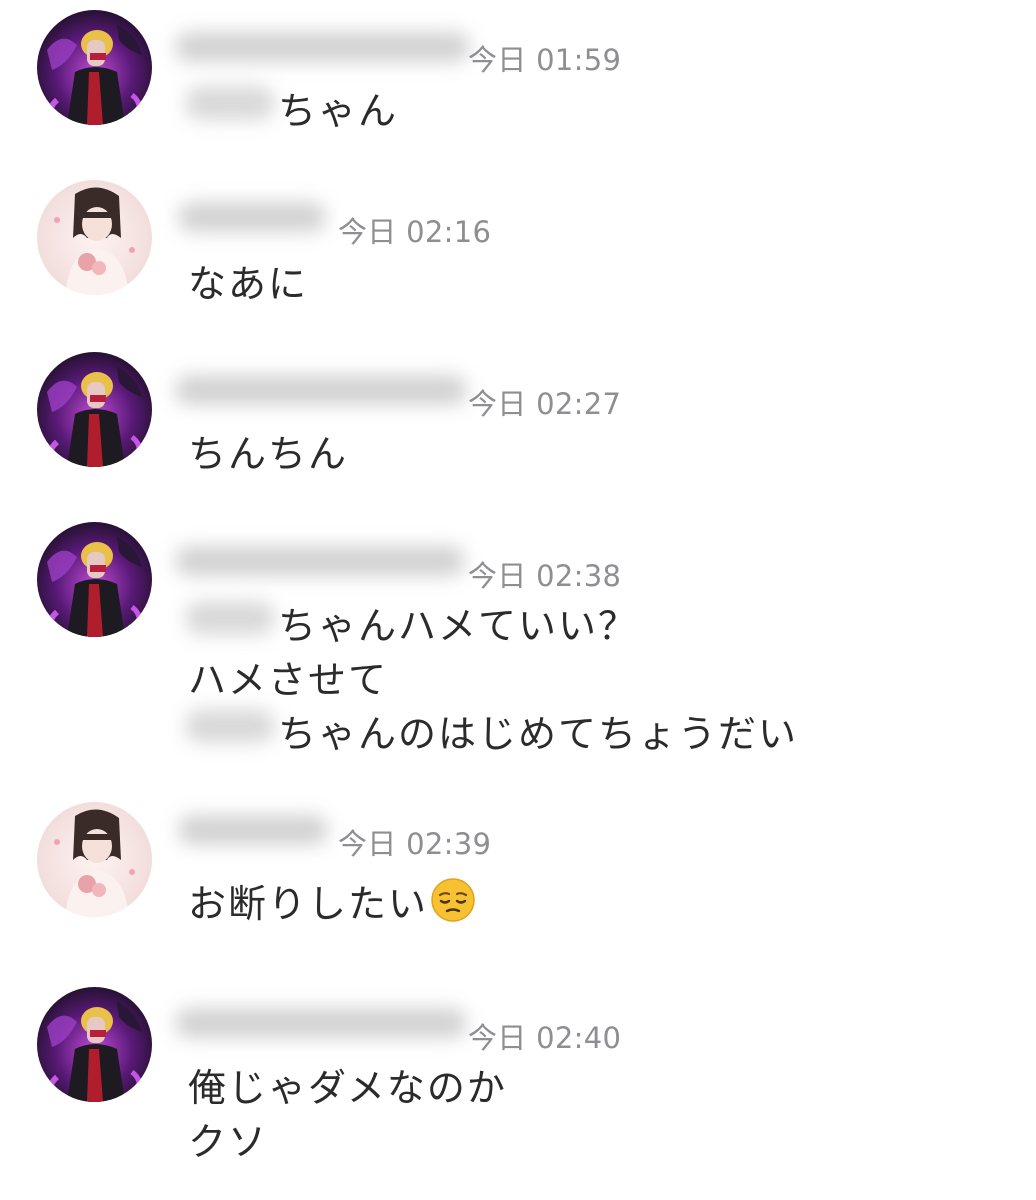 The width and height of the screenshot is (1036, 1200). I want to click on message-text: ちんちん, so click(268, 454).